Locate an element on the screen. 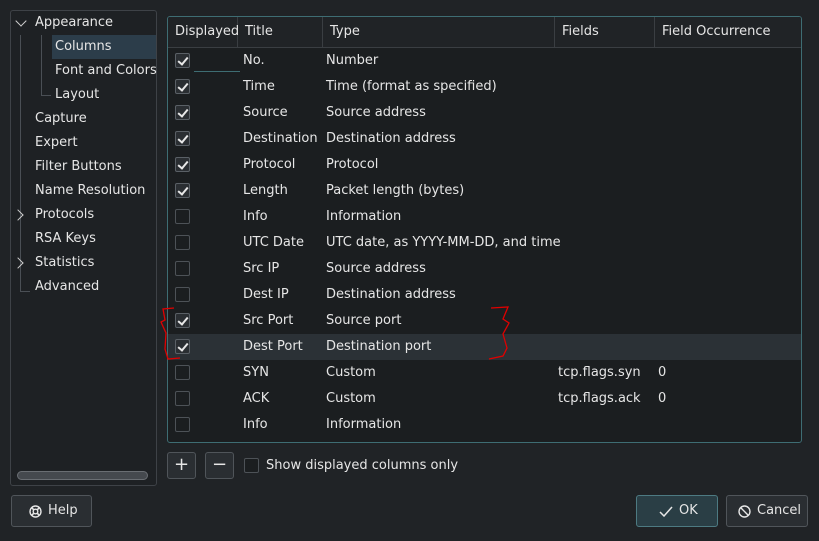 Image resolution: width=819 pixels, height=541 pixels. ok-button-label: OK is located at coordinates (688, 510).